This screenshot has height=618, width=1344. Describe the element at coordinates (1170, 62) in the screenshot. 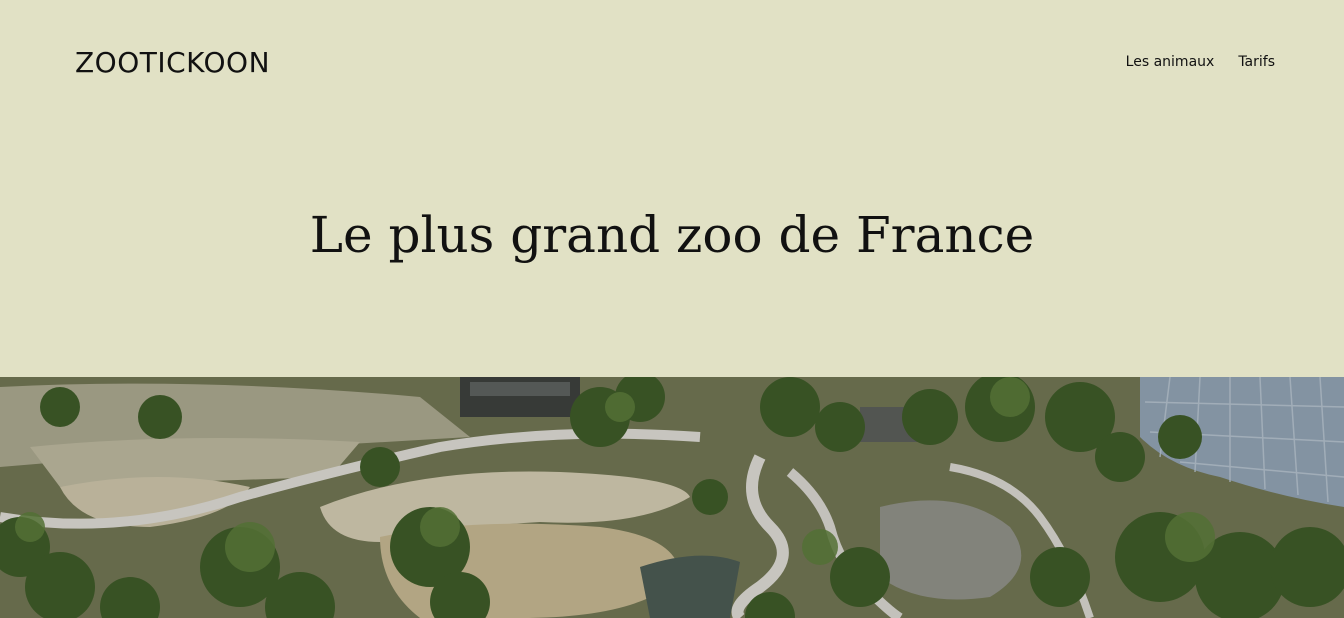

I see `nav-link-les-animaux: Les animaux` at that location.